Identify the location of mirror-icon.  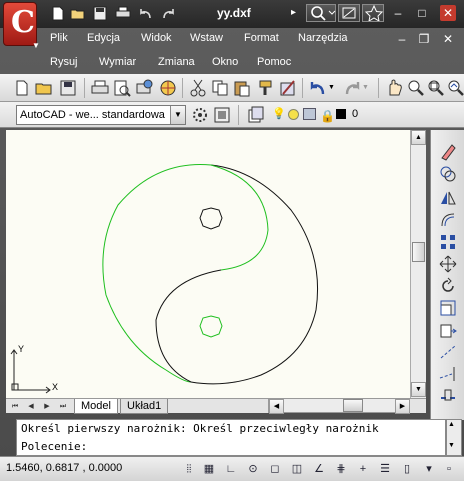
(448, 198).